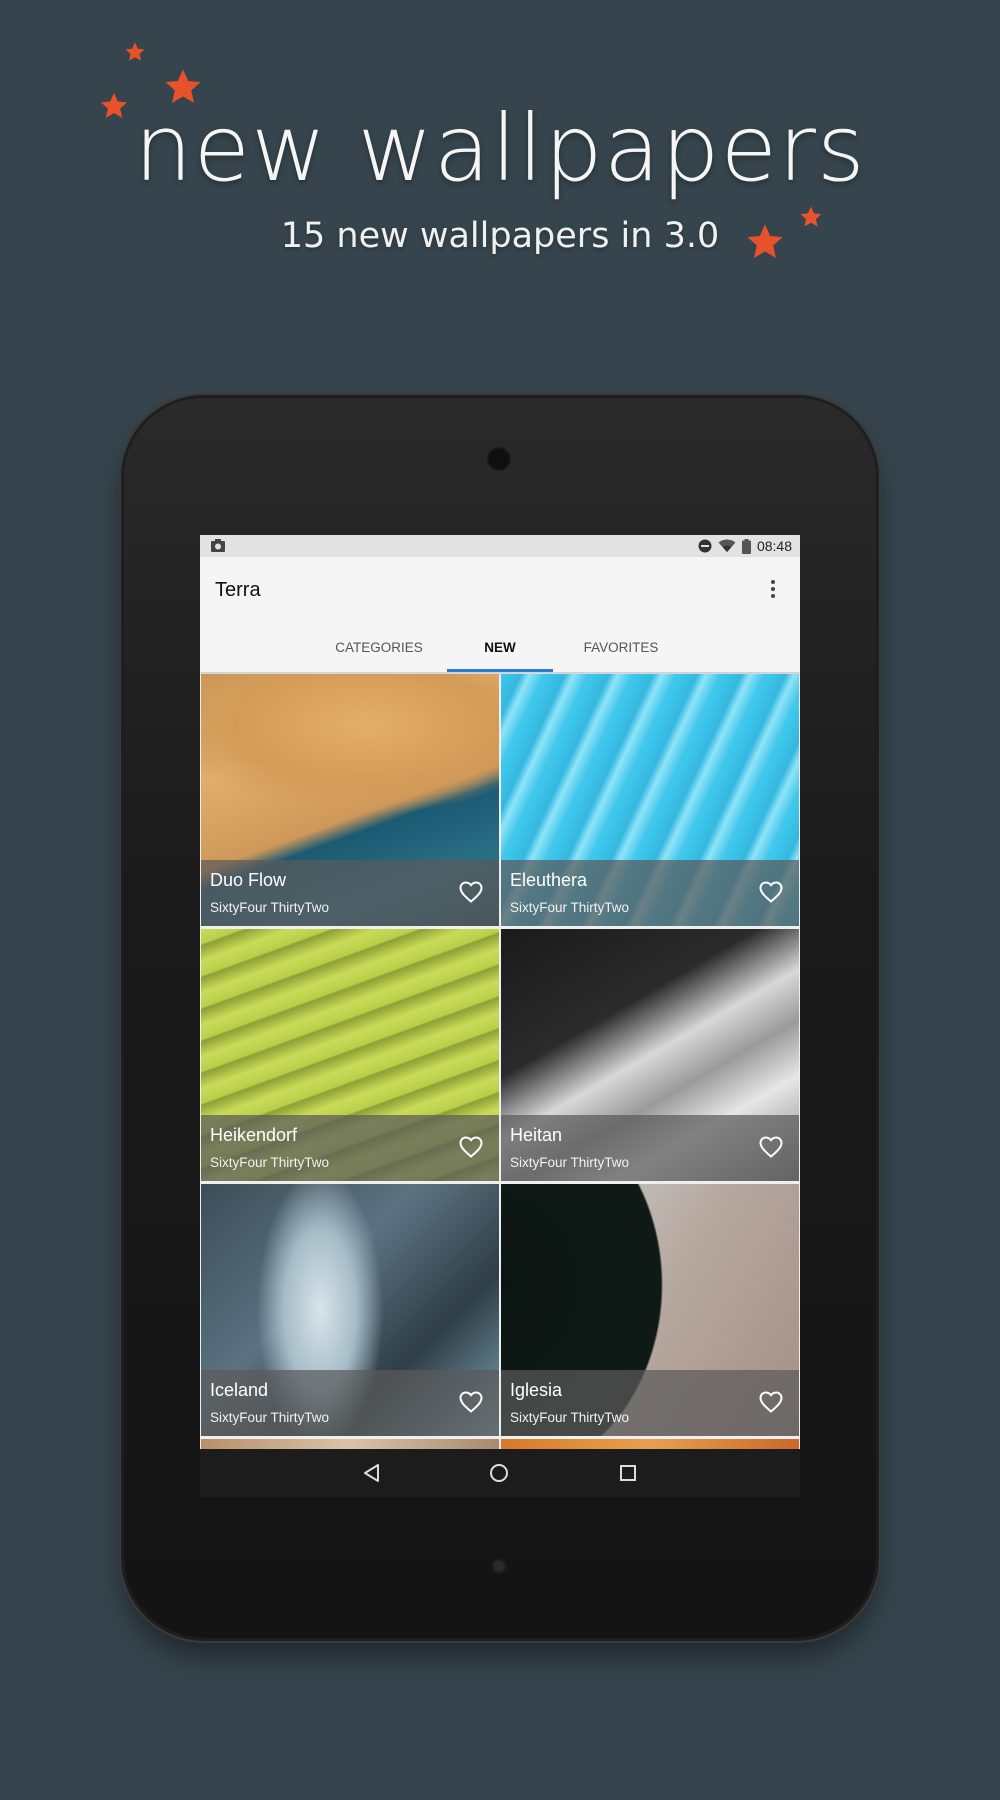 The image size is (1000, 1800). What do you see at coordinates (350, 1310) in the screenshot?
I see `wallpaper-card: Iceland SixtyFour ThirtyTwo` at bounding box center [350, 1310].